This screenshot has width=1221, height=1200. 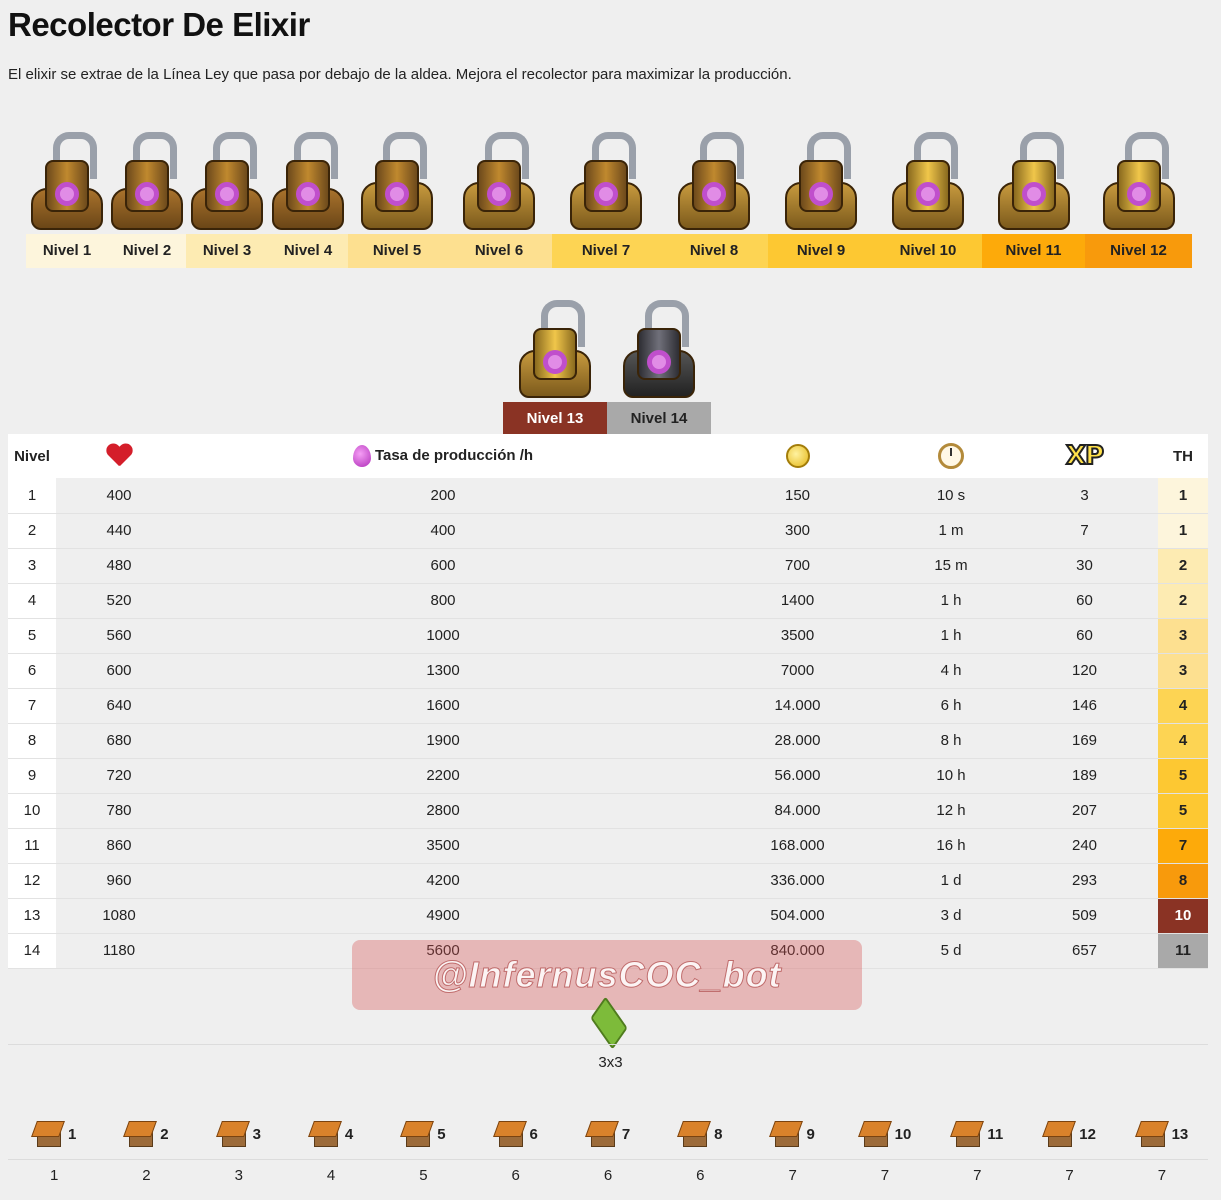 I want to click on time-cell: 10 s, so click(x=951, y=495).